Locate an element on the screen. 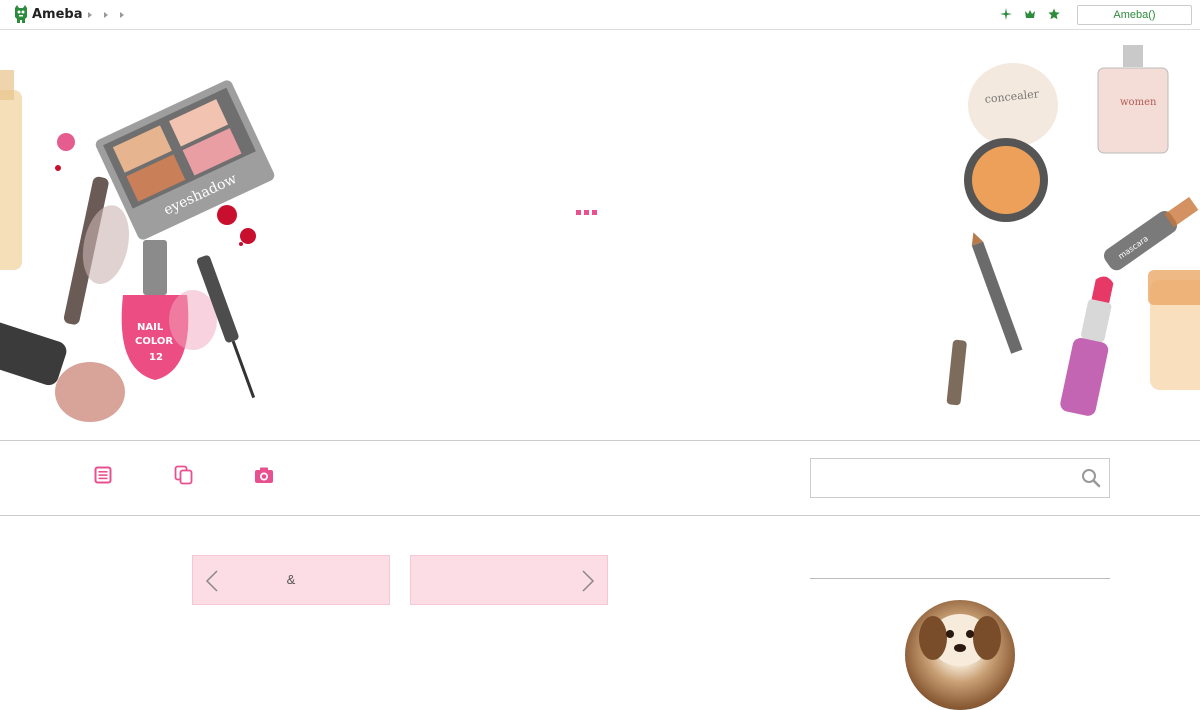 This screenshot has height=710, width=1200. loading-indicator is located at coordinates (586, 212).